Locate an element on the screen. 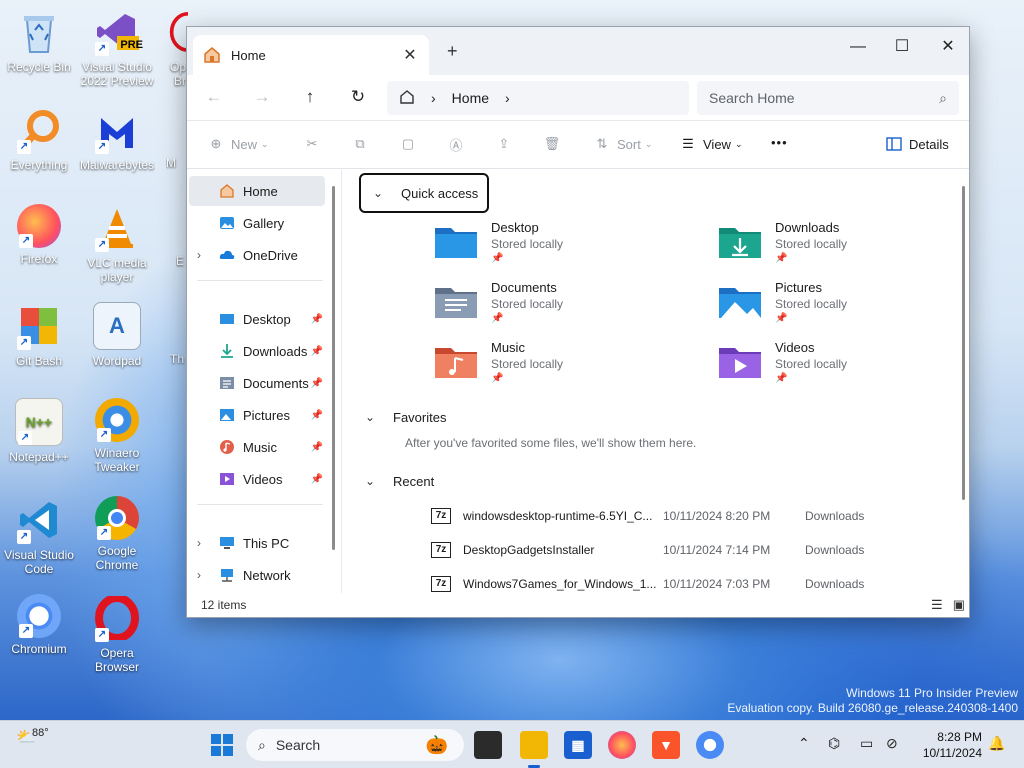 This screenshot has height=768, width=1024. view-icon: ☰ is located at coordinates (688, 143).